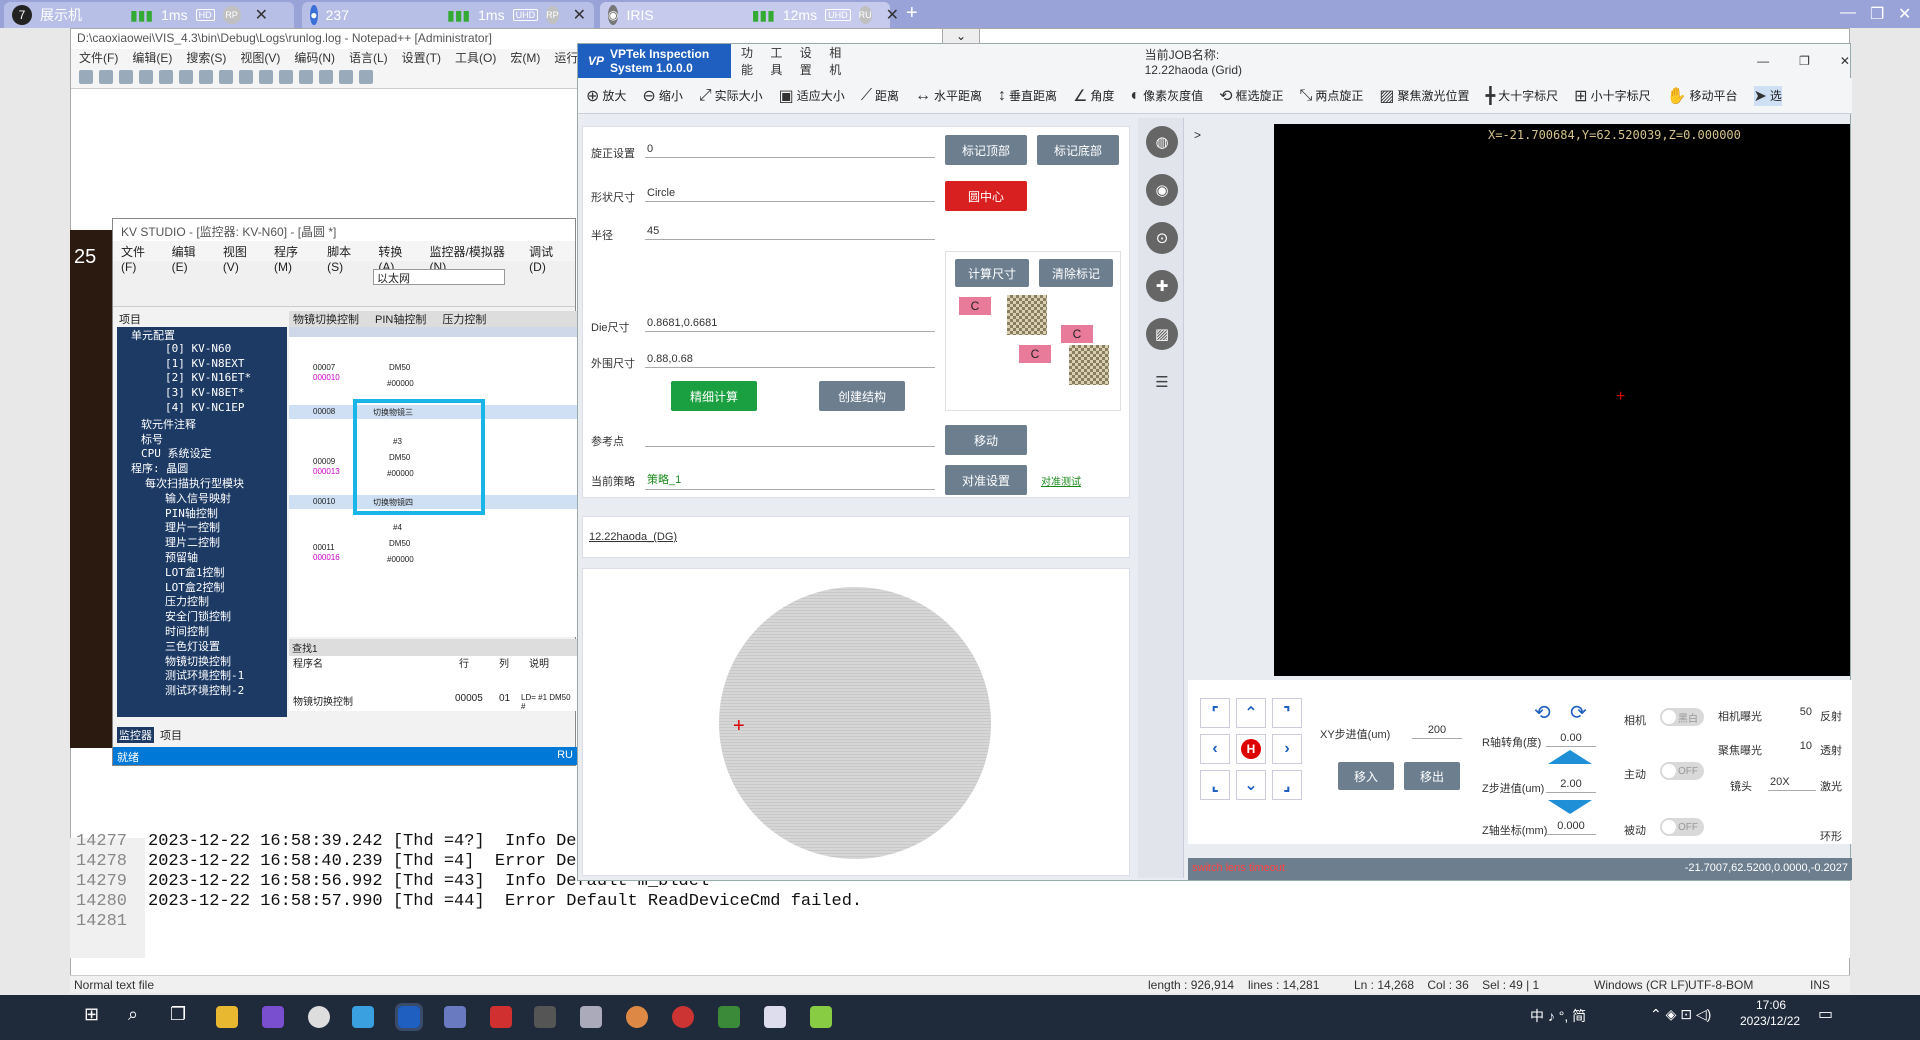 The image size is (1920, 1040). I want to click on new-tab-button: +, so click(912, 13).